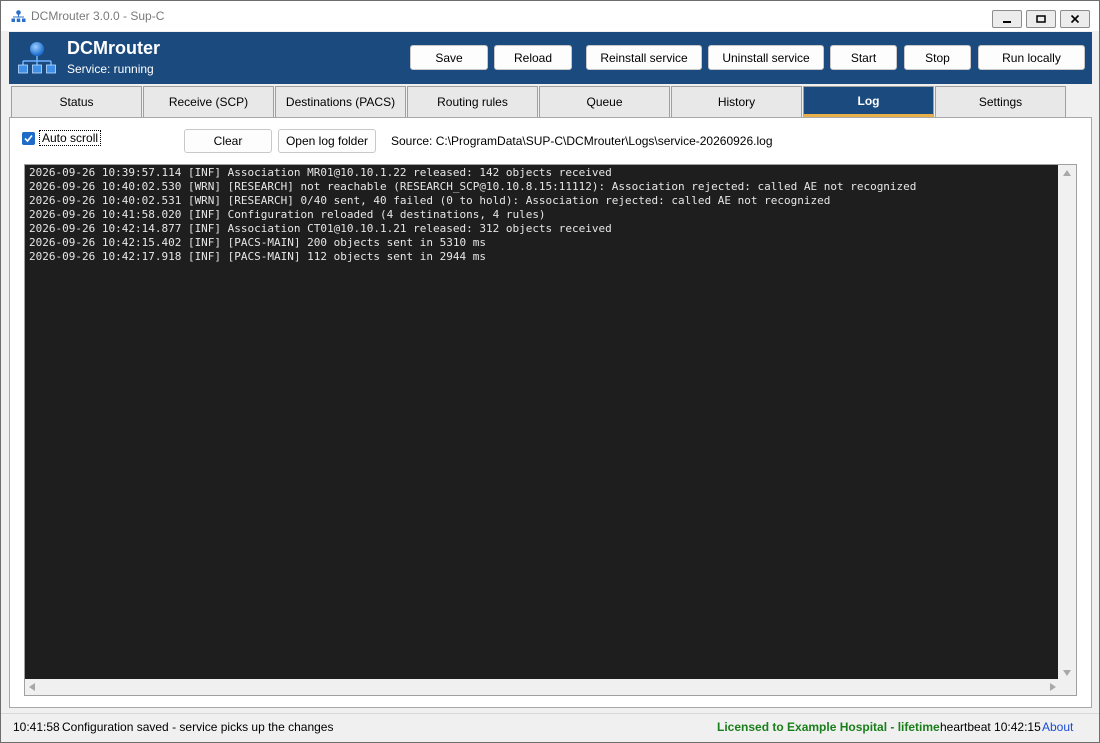  Describe the element at coordinates (208, 101) in the screenshot. I see `tab-receive-scp: Receive (SCP)` at that location.